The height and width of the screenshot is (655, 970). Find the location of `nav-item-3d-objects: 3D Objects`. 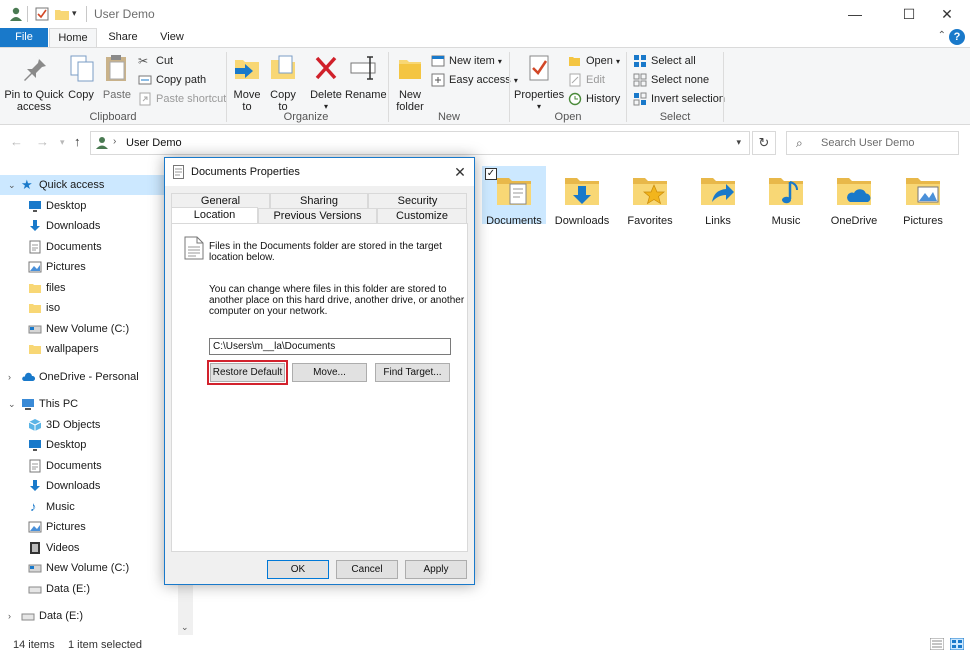

nav-item-3d-objects: 3D Objects is located at coordinates (90, 425).